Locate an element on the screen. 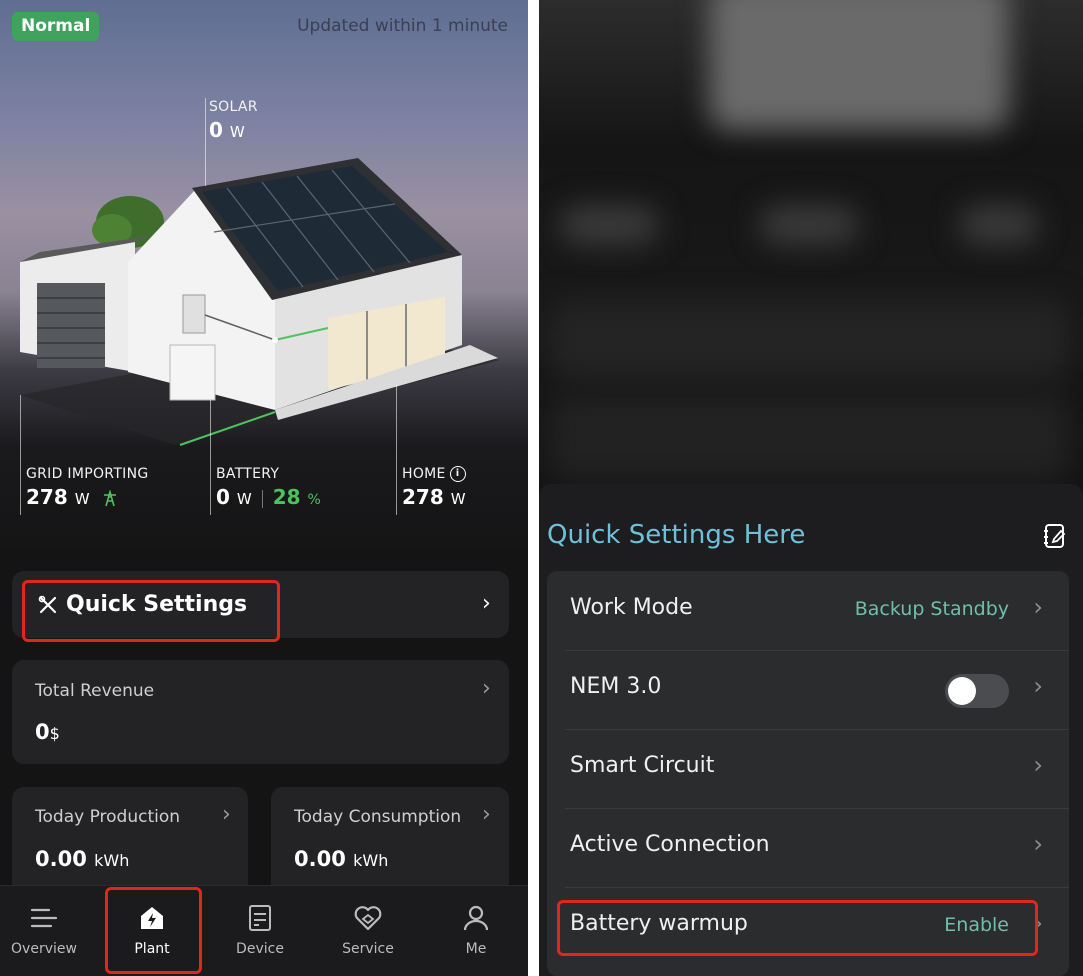 This screenshot has height=976, width=1083. solar-metric: SOLAR 0 W is located at coordinates (233, 120).